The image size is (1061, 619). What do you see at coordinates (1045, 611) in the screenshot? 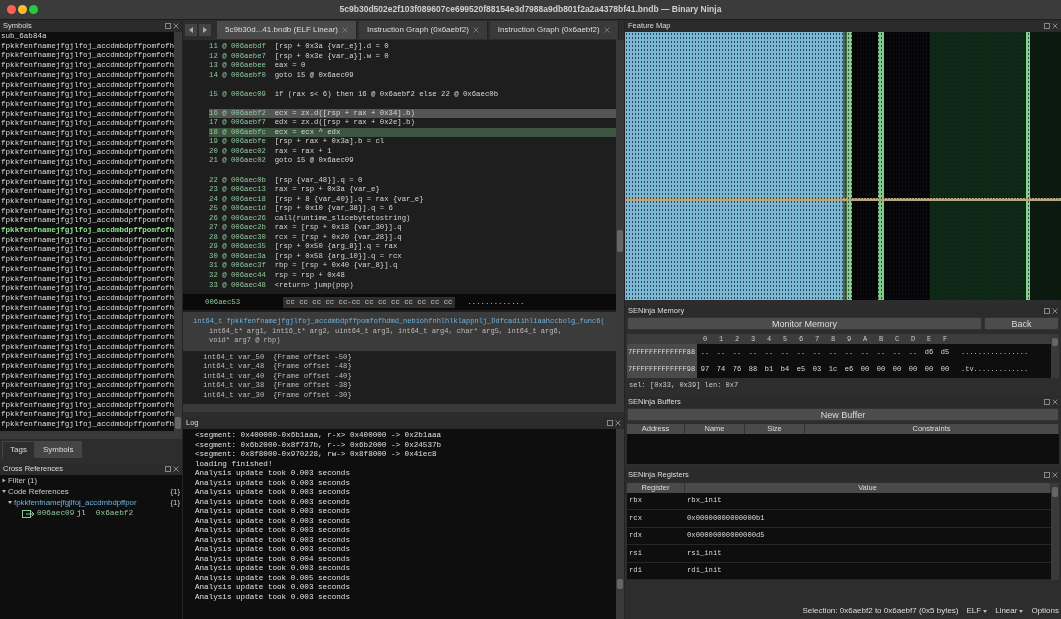
I see `status-menu: Options` at bounding box center [1045, 611].